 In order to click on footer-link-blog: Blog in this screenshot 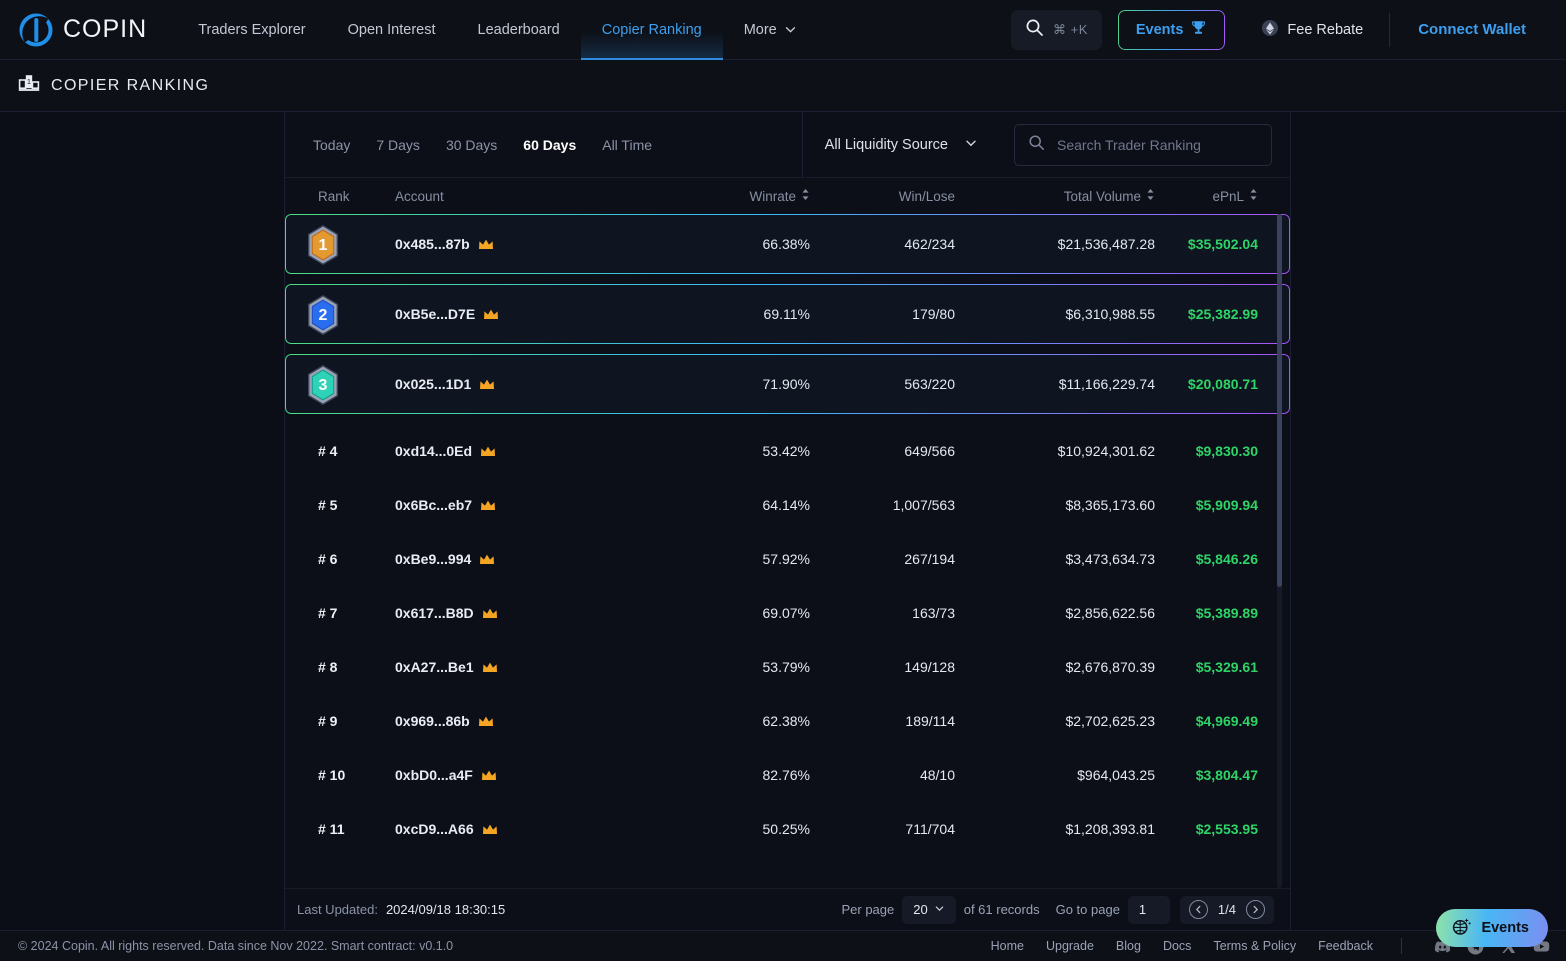, I will do `click(1128, 946)`.